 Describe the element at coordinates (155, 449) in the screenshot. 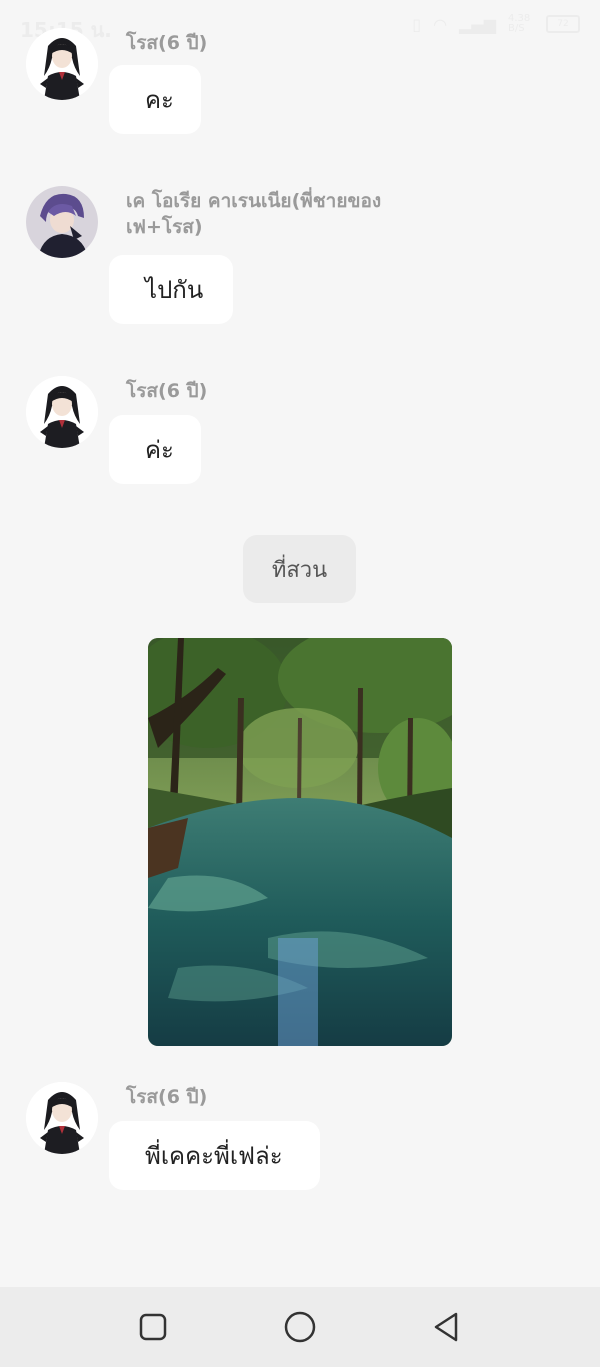

I see `message-bubble: ค่ะ` at that location.